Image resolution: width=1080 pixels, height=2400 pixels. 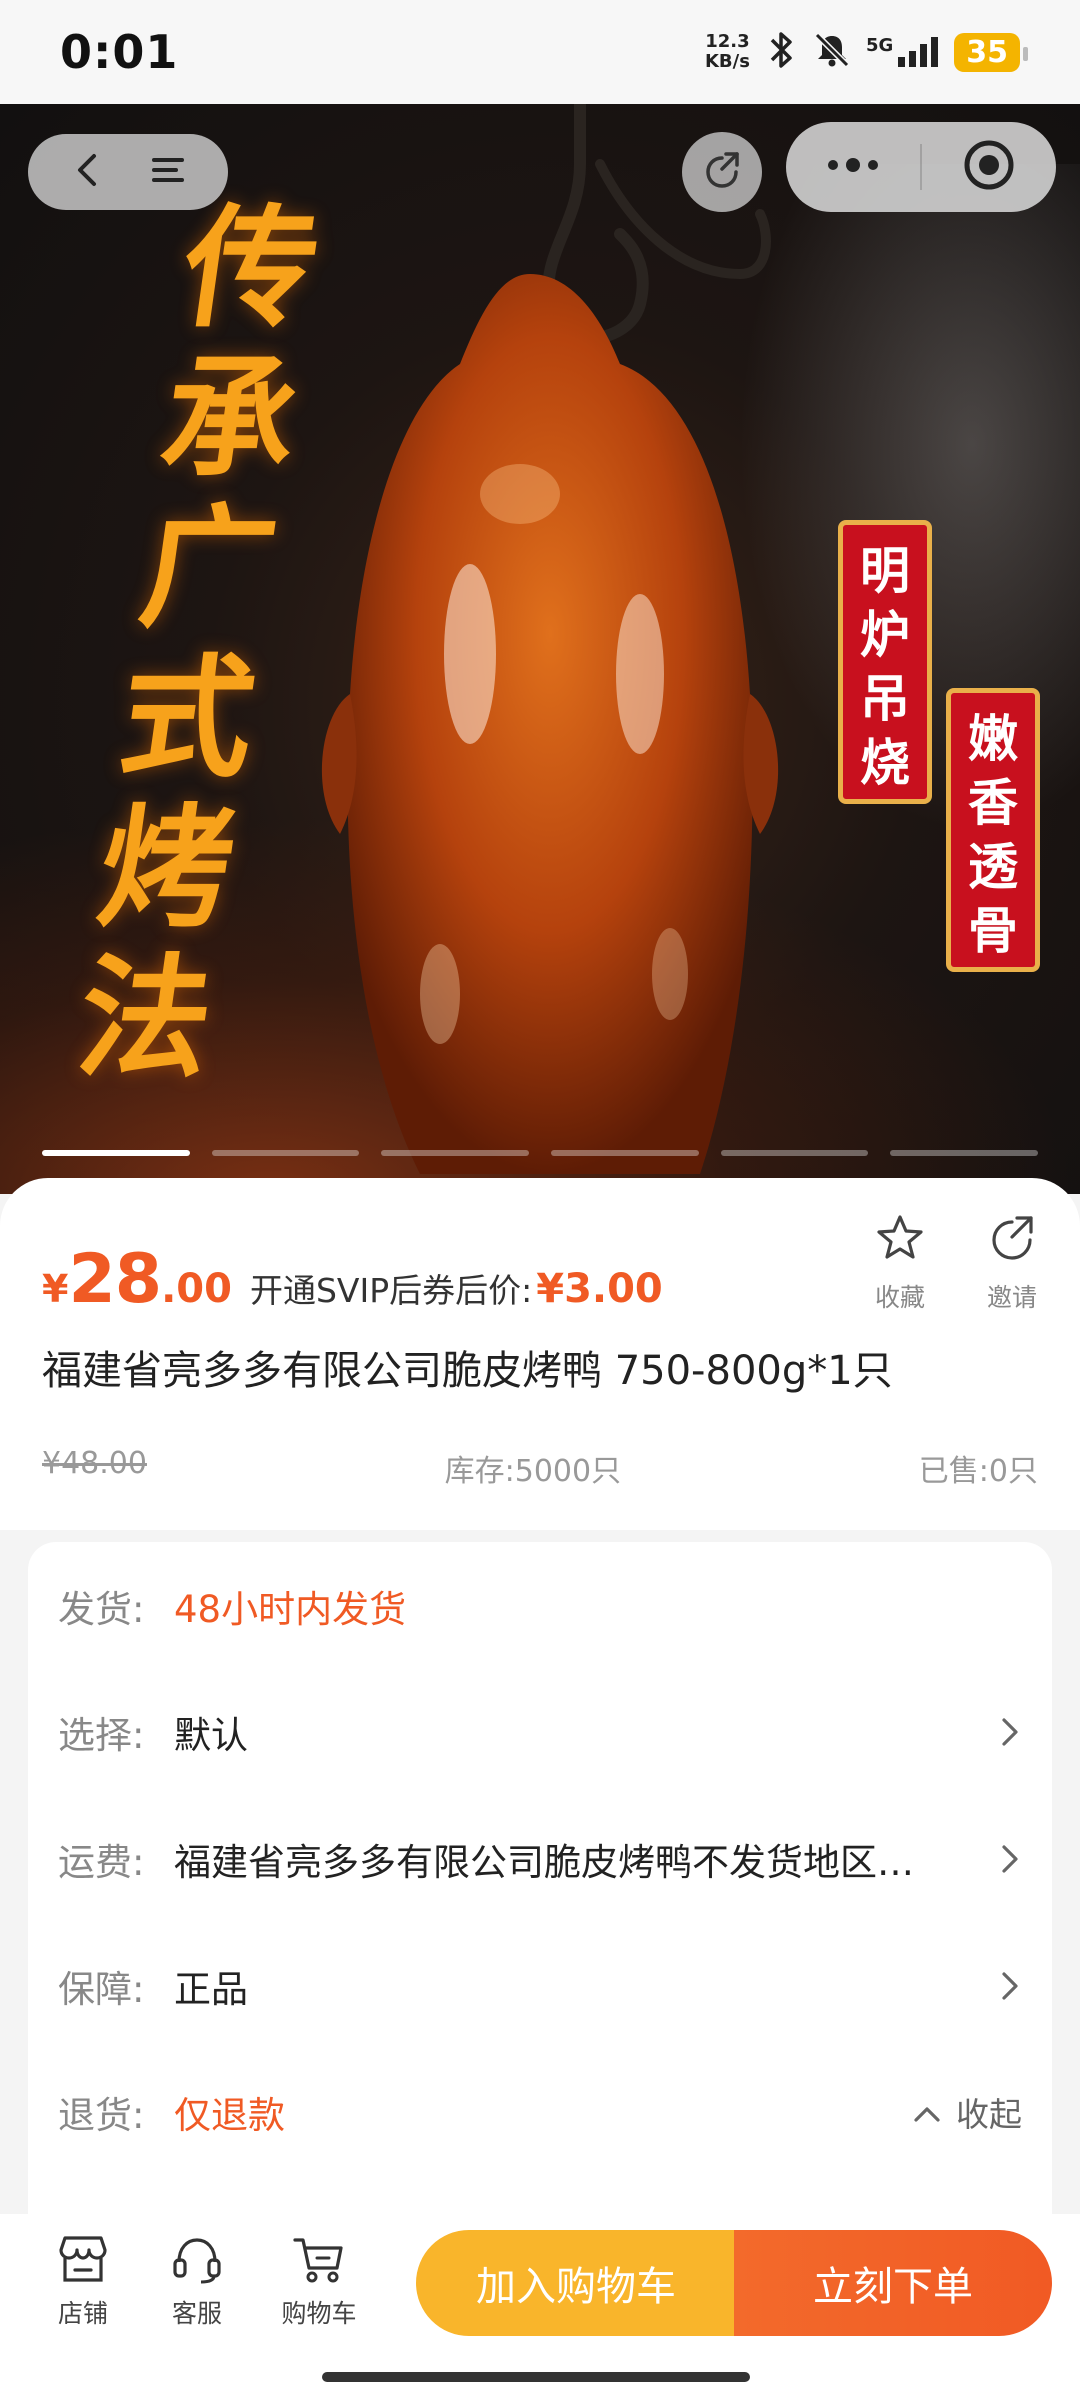 What do you see at coordinates (196, 2313) in the screenshot?
I see `service-label: 客服` at bounding box center [196, 2313].